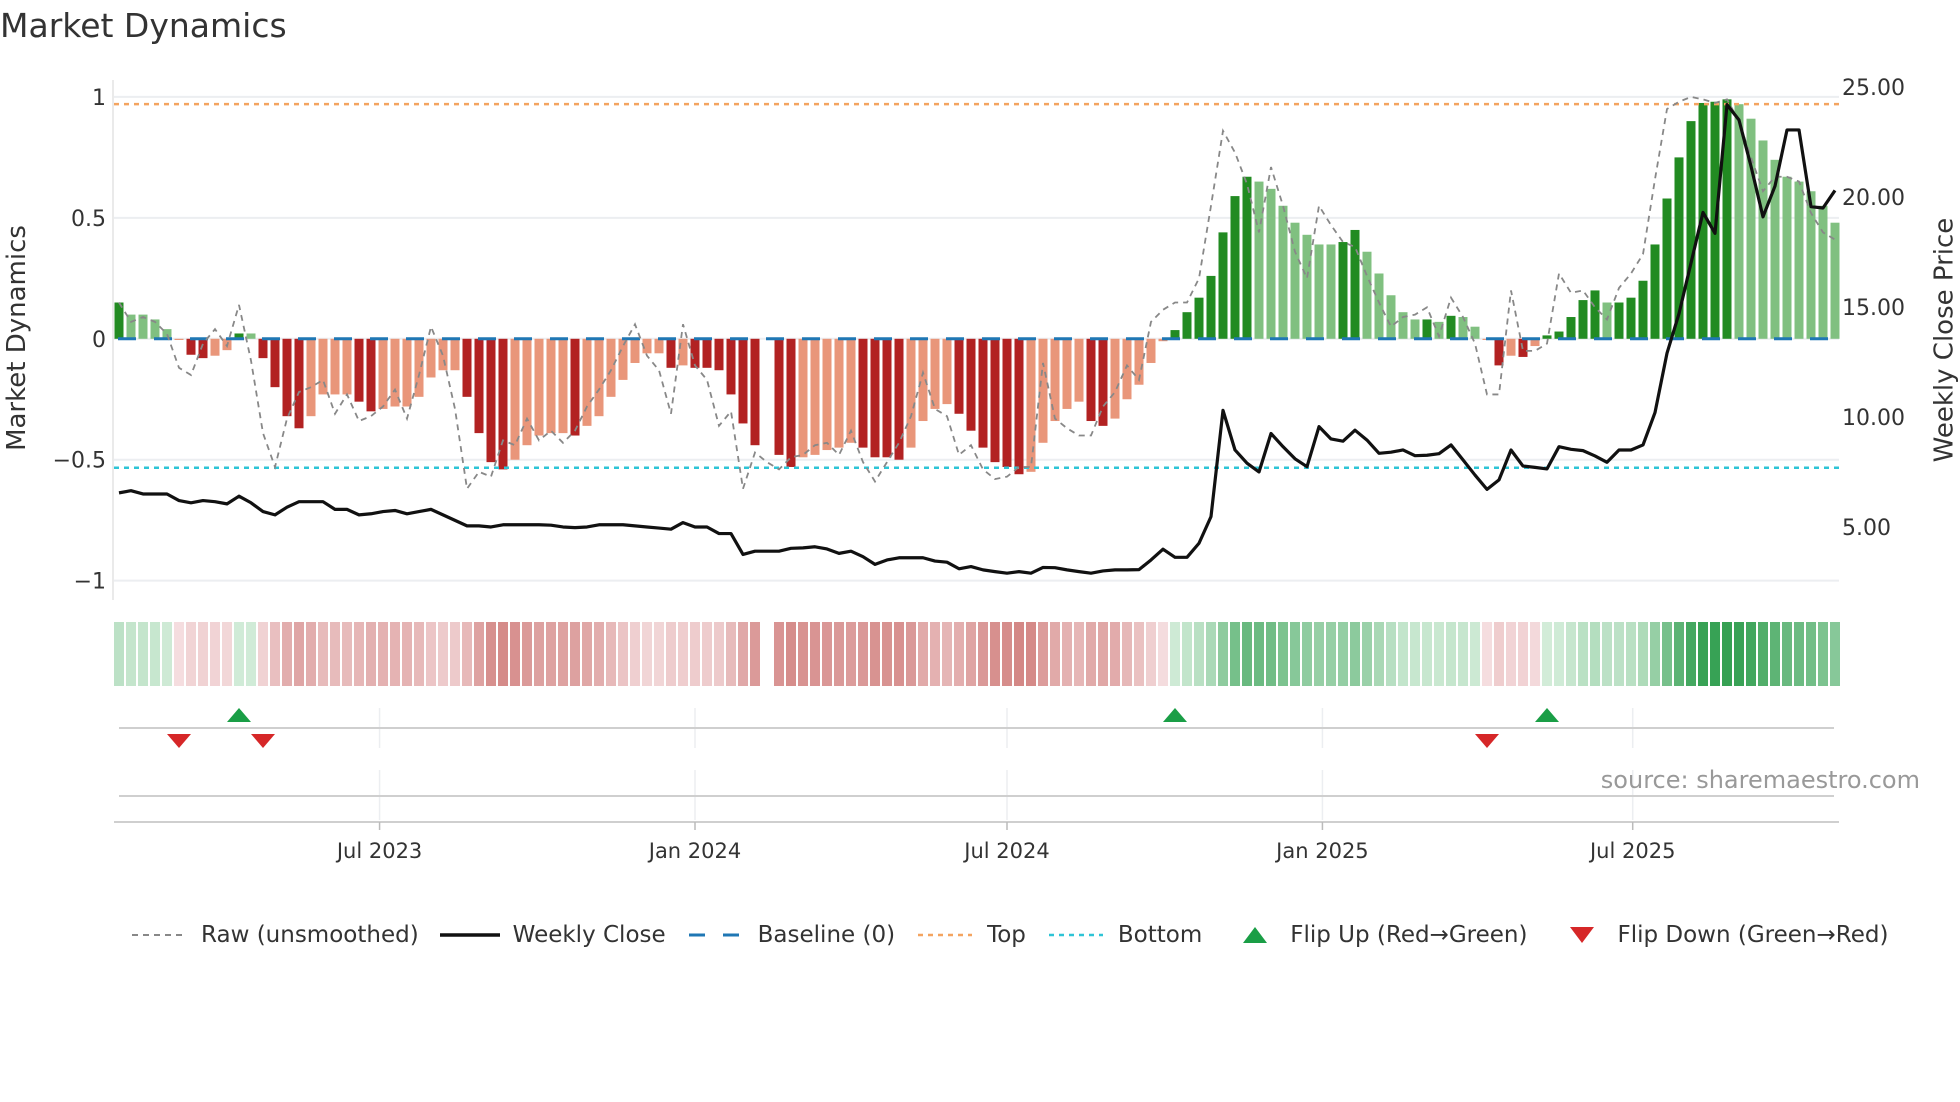  What do you see at coordinates (1005, 851) in the screenshot?
I see `x-tick-label: Jul 2024` at bounding box center [1005, 851].